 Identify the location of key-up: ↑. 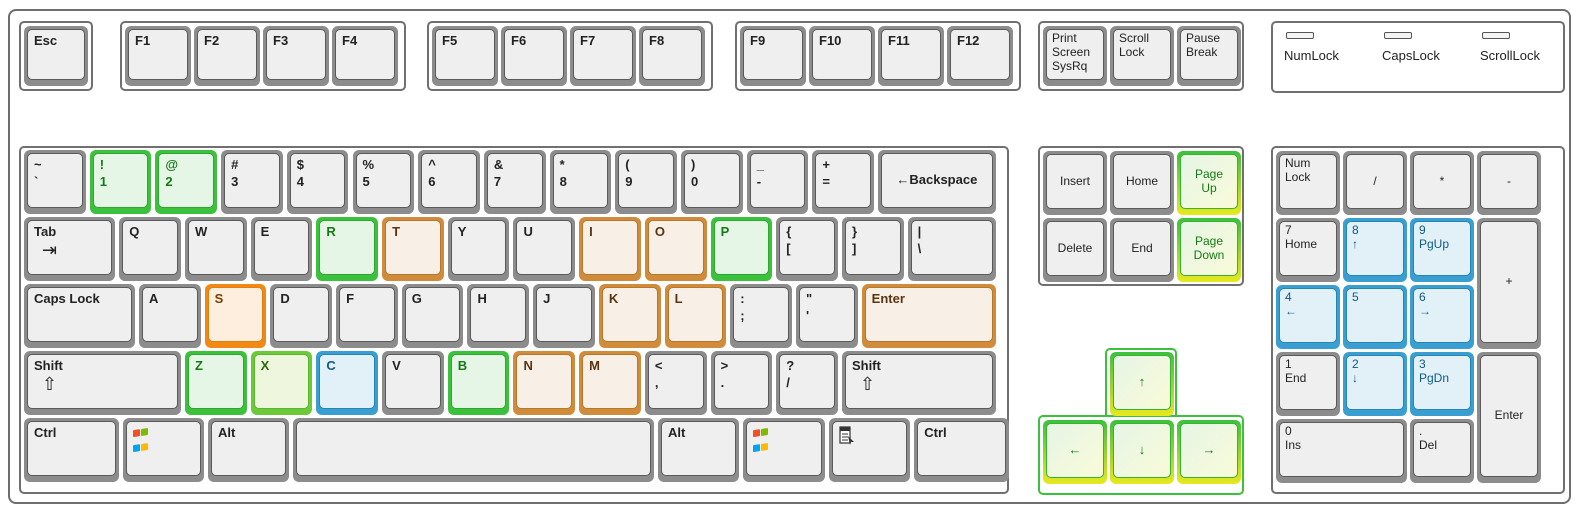
(1142, 384).